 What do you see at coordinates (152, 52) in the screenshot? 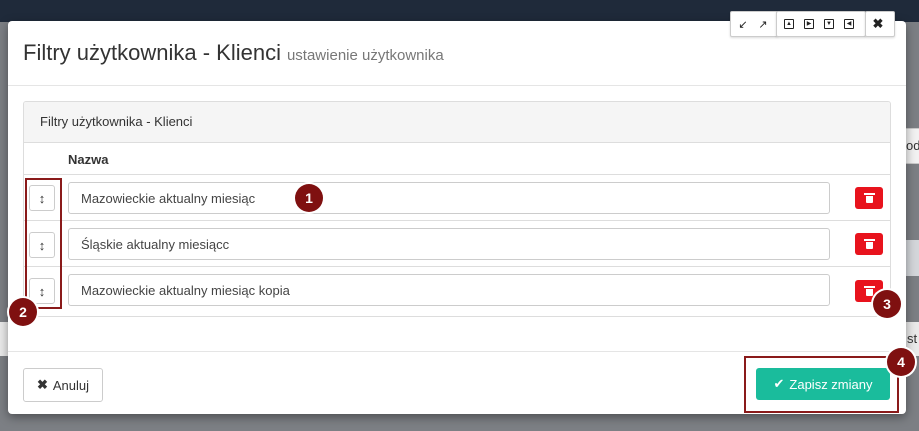
I see `modal-title-text: Filtry użytkownika - Klienci` at bounding box center [152, 52].